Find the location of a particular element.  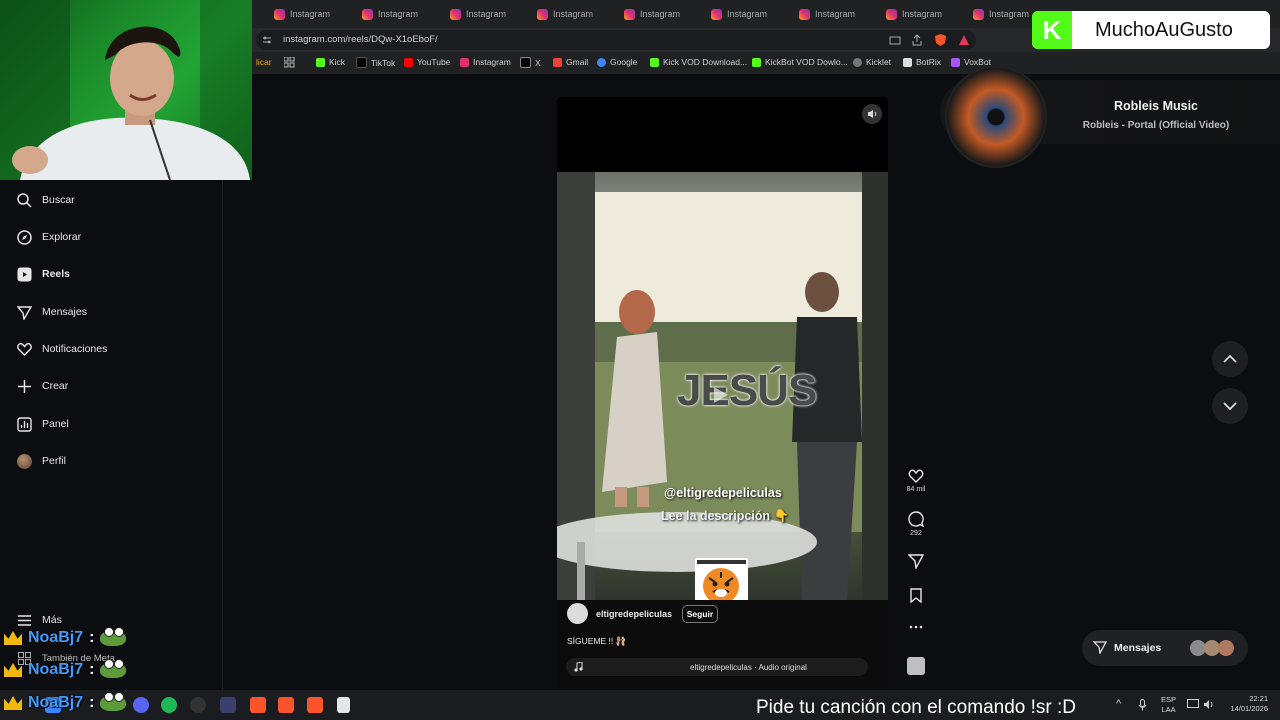

kick-icon is located at coordinates (654, 62).